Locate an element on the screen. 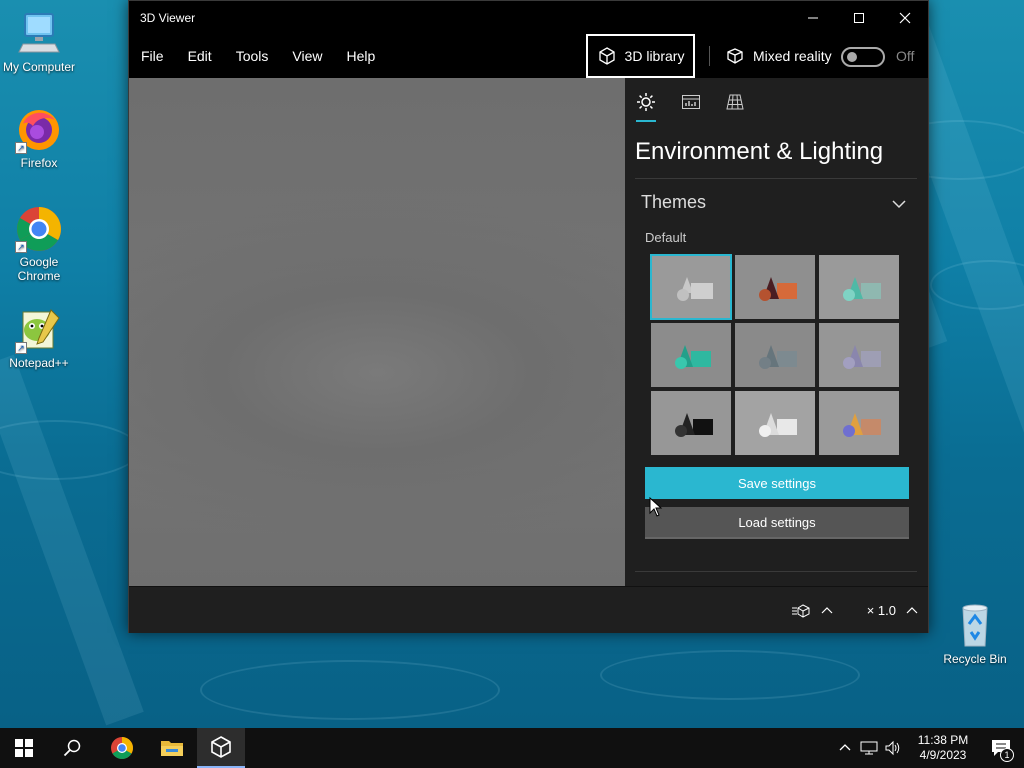 Image resolution: width=1024 pixels, height=768 pixels. windows-logo-icon is located at coordinates (24, 748).